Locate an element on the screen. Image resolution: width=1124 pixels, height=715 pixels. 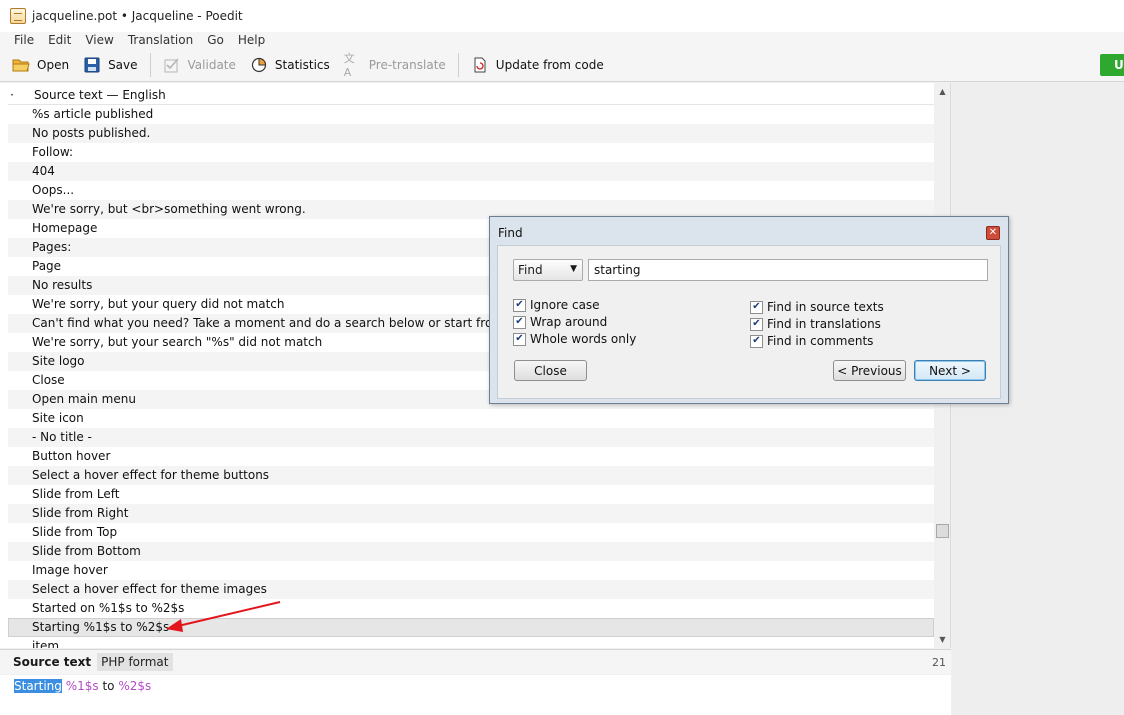
list-item: Follow: is located at coordinates (471, 152).